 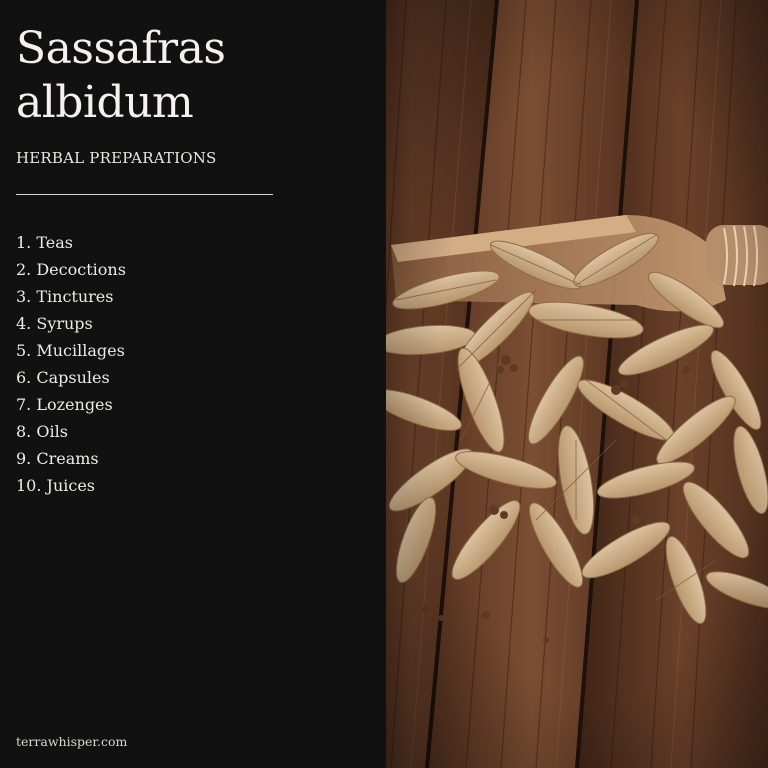 What do you see at coordinates (42, 431) in the screenshot?
I see `list-item: 8. Oils` at bounding box center [42, 431].